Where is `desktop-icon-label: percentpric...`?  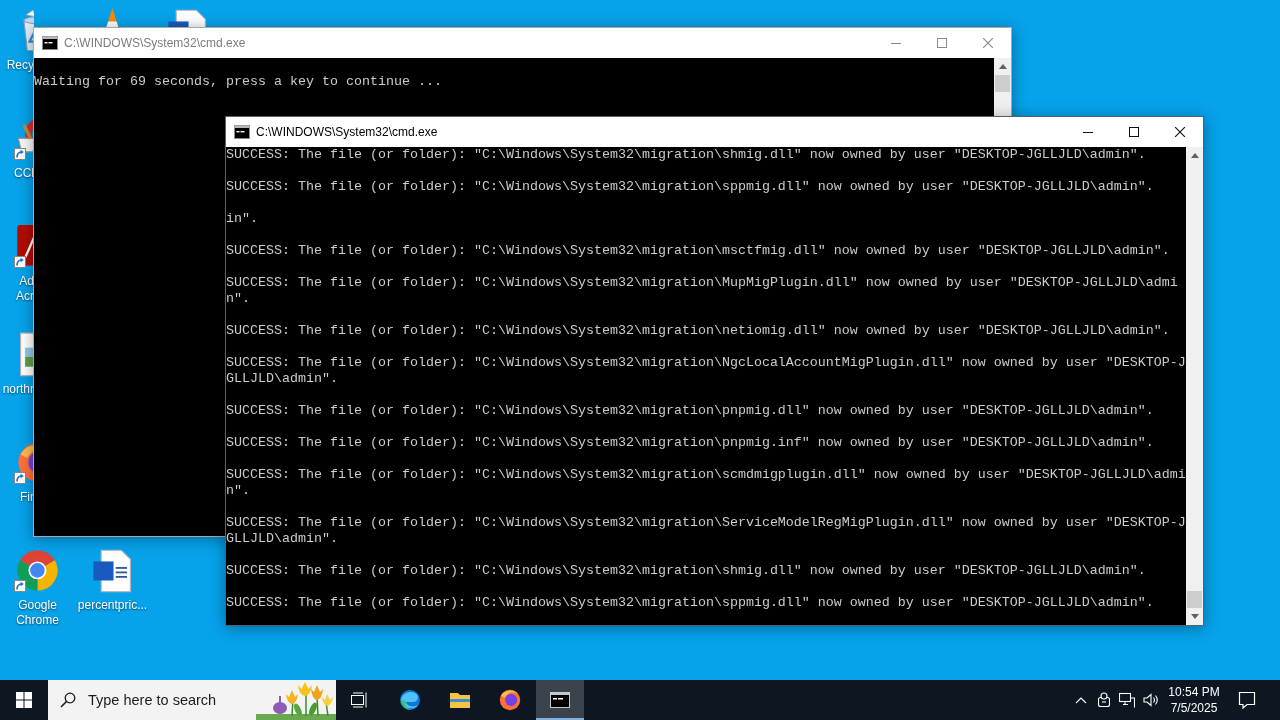
desktop-icon-label: percentpric... is located at coordinates (112, 605).